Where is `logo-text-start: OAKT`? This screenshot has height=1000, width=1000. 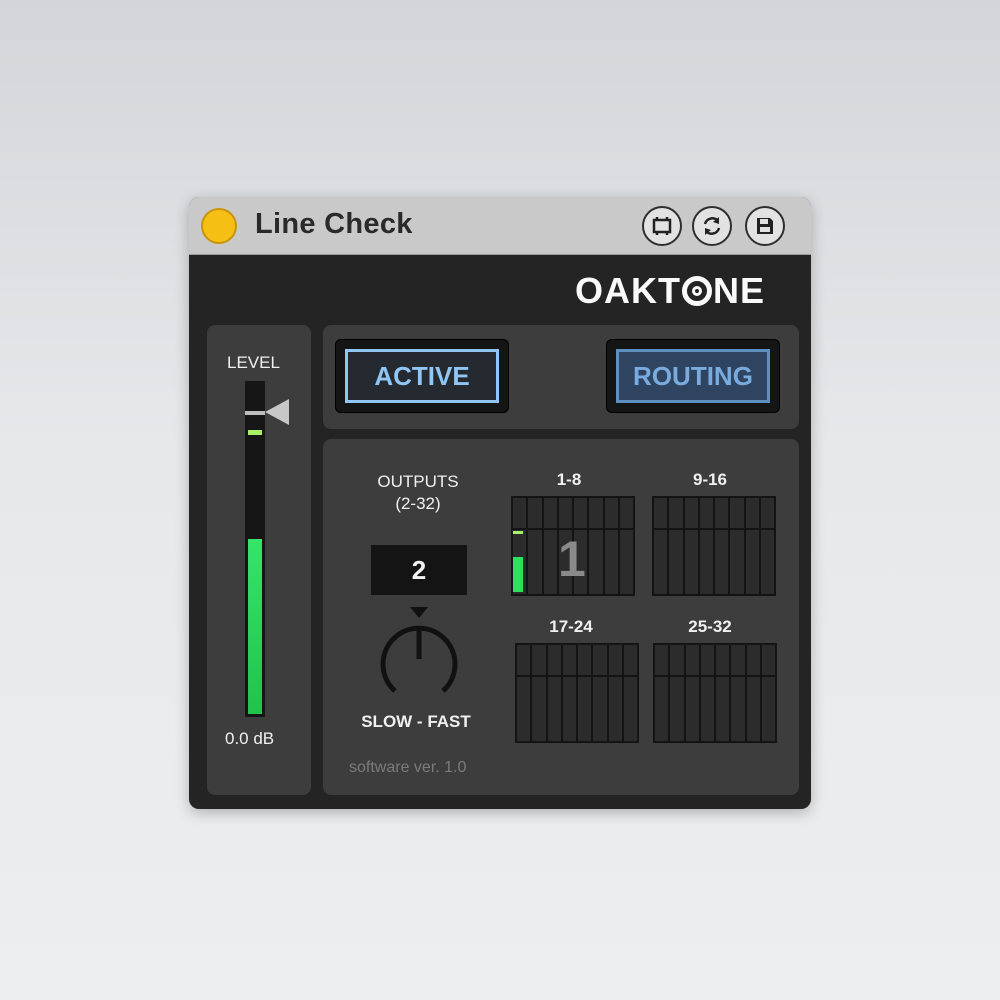 logo-text-start: OAKT is located at coordinates (628, 290).